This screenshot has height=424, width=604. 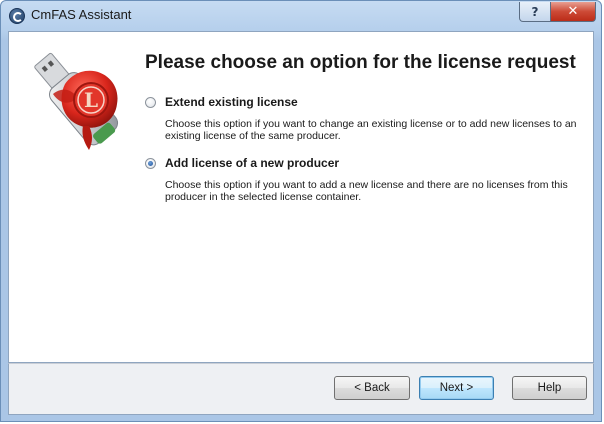 I want to click on help-button: Help, so click(x=549, y=388).